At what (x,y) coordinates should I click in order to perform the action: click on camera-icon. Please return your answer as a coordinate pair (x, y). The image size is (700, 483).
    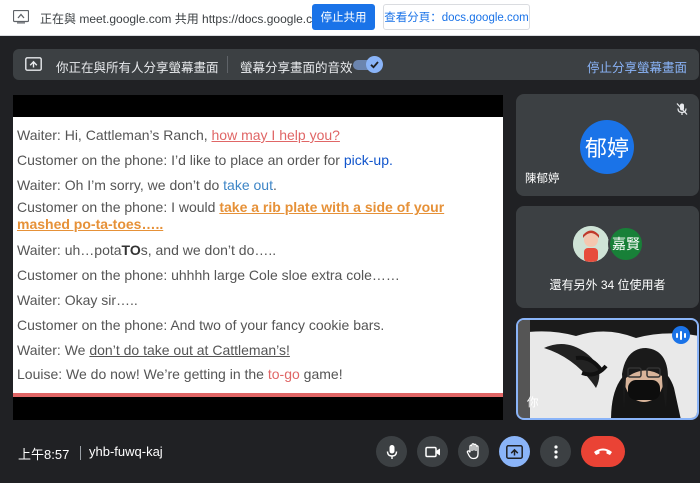
    Looking at the image, I should click on (432, 451).